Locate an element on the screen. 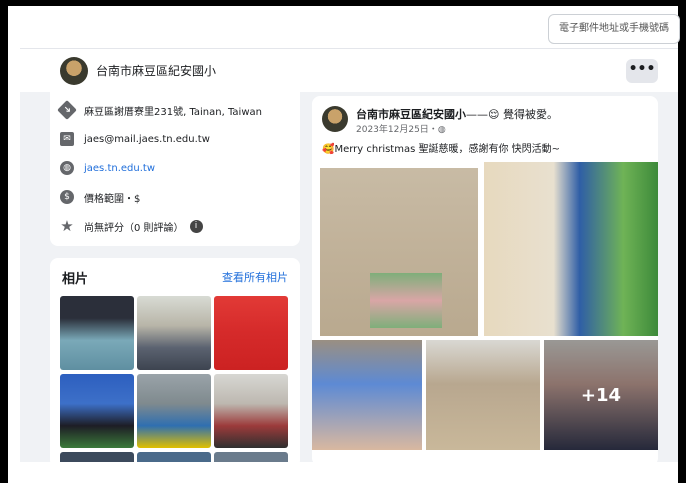 Image resolution: width=686 pixels, height=483 pixels. price-icon: $ is located at coordinates (67, 197).